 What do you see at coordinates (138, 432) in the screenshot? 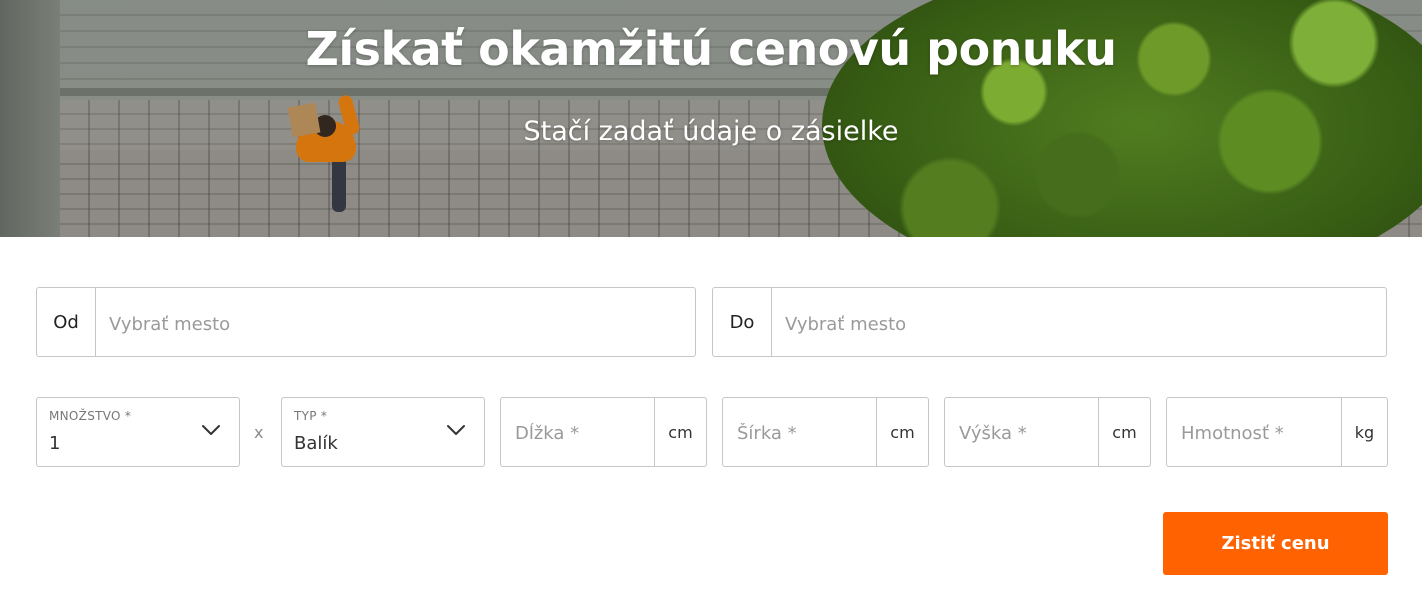
I see `quantity-select: MNOŽSTVO * 1` at bounding box center [138, 432].